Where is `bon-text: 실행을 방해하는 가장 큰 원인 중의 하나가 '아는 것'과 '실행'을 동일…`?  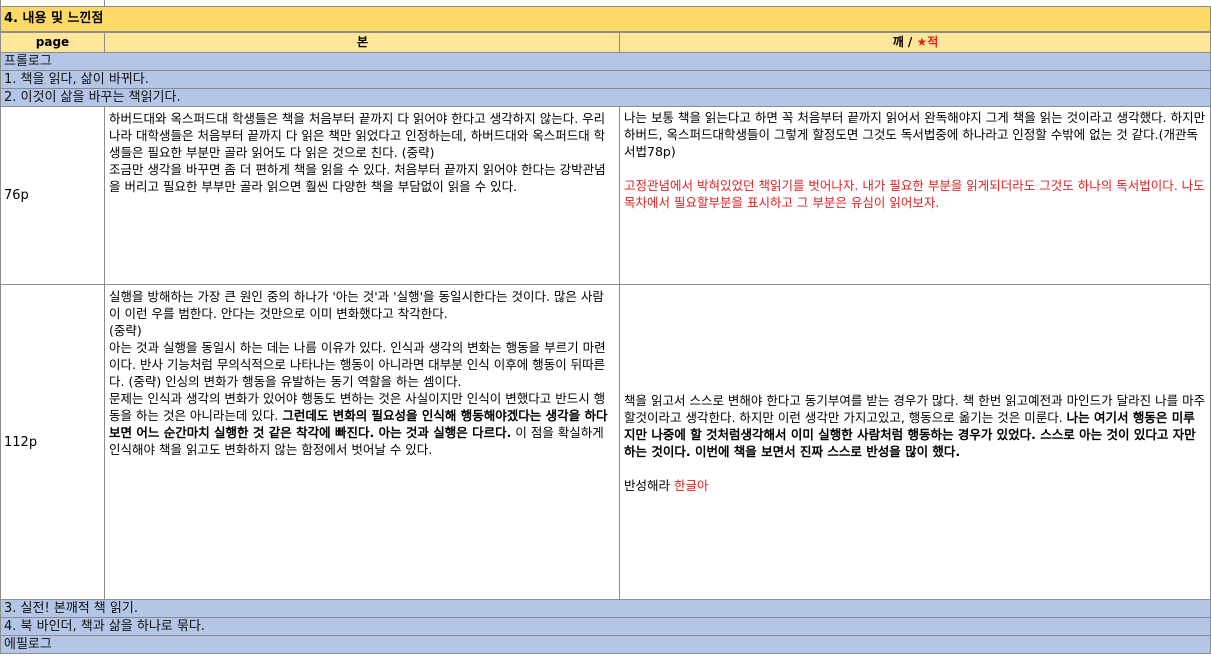
bon-text: 실행을 방해하는 가장 큰 원인 중의 하나가 '아는 것'과 '실행'을 동일… is located at coordinates (357, 356).